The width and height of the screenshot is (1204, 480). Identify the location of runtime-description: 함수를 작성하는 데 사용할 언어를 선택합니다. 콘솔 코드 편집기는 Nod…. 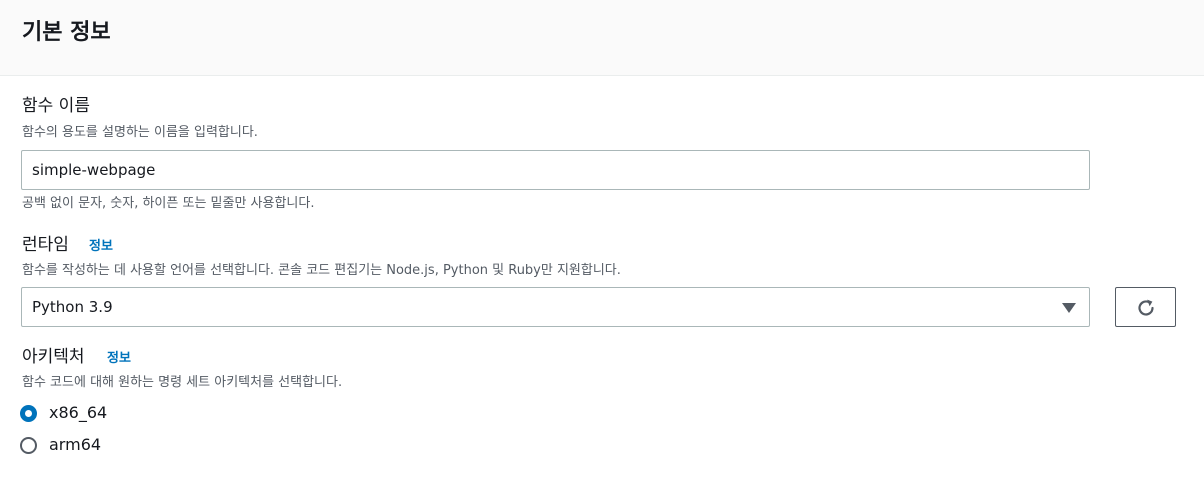
(321, 270).